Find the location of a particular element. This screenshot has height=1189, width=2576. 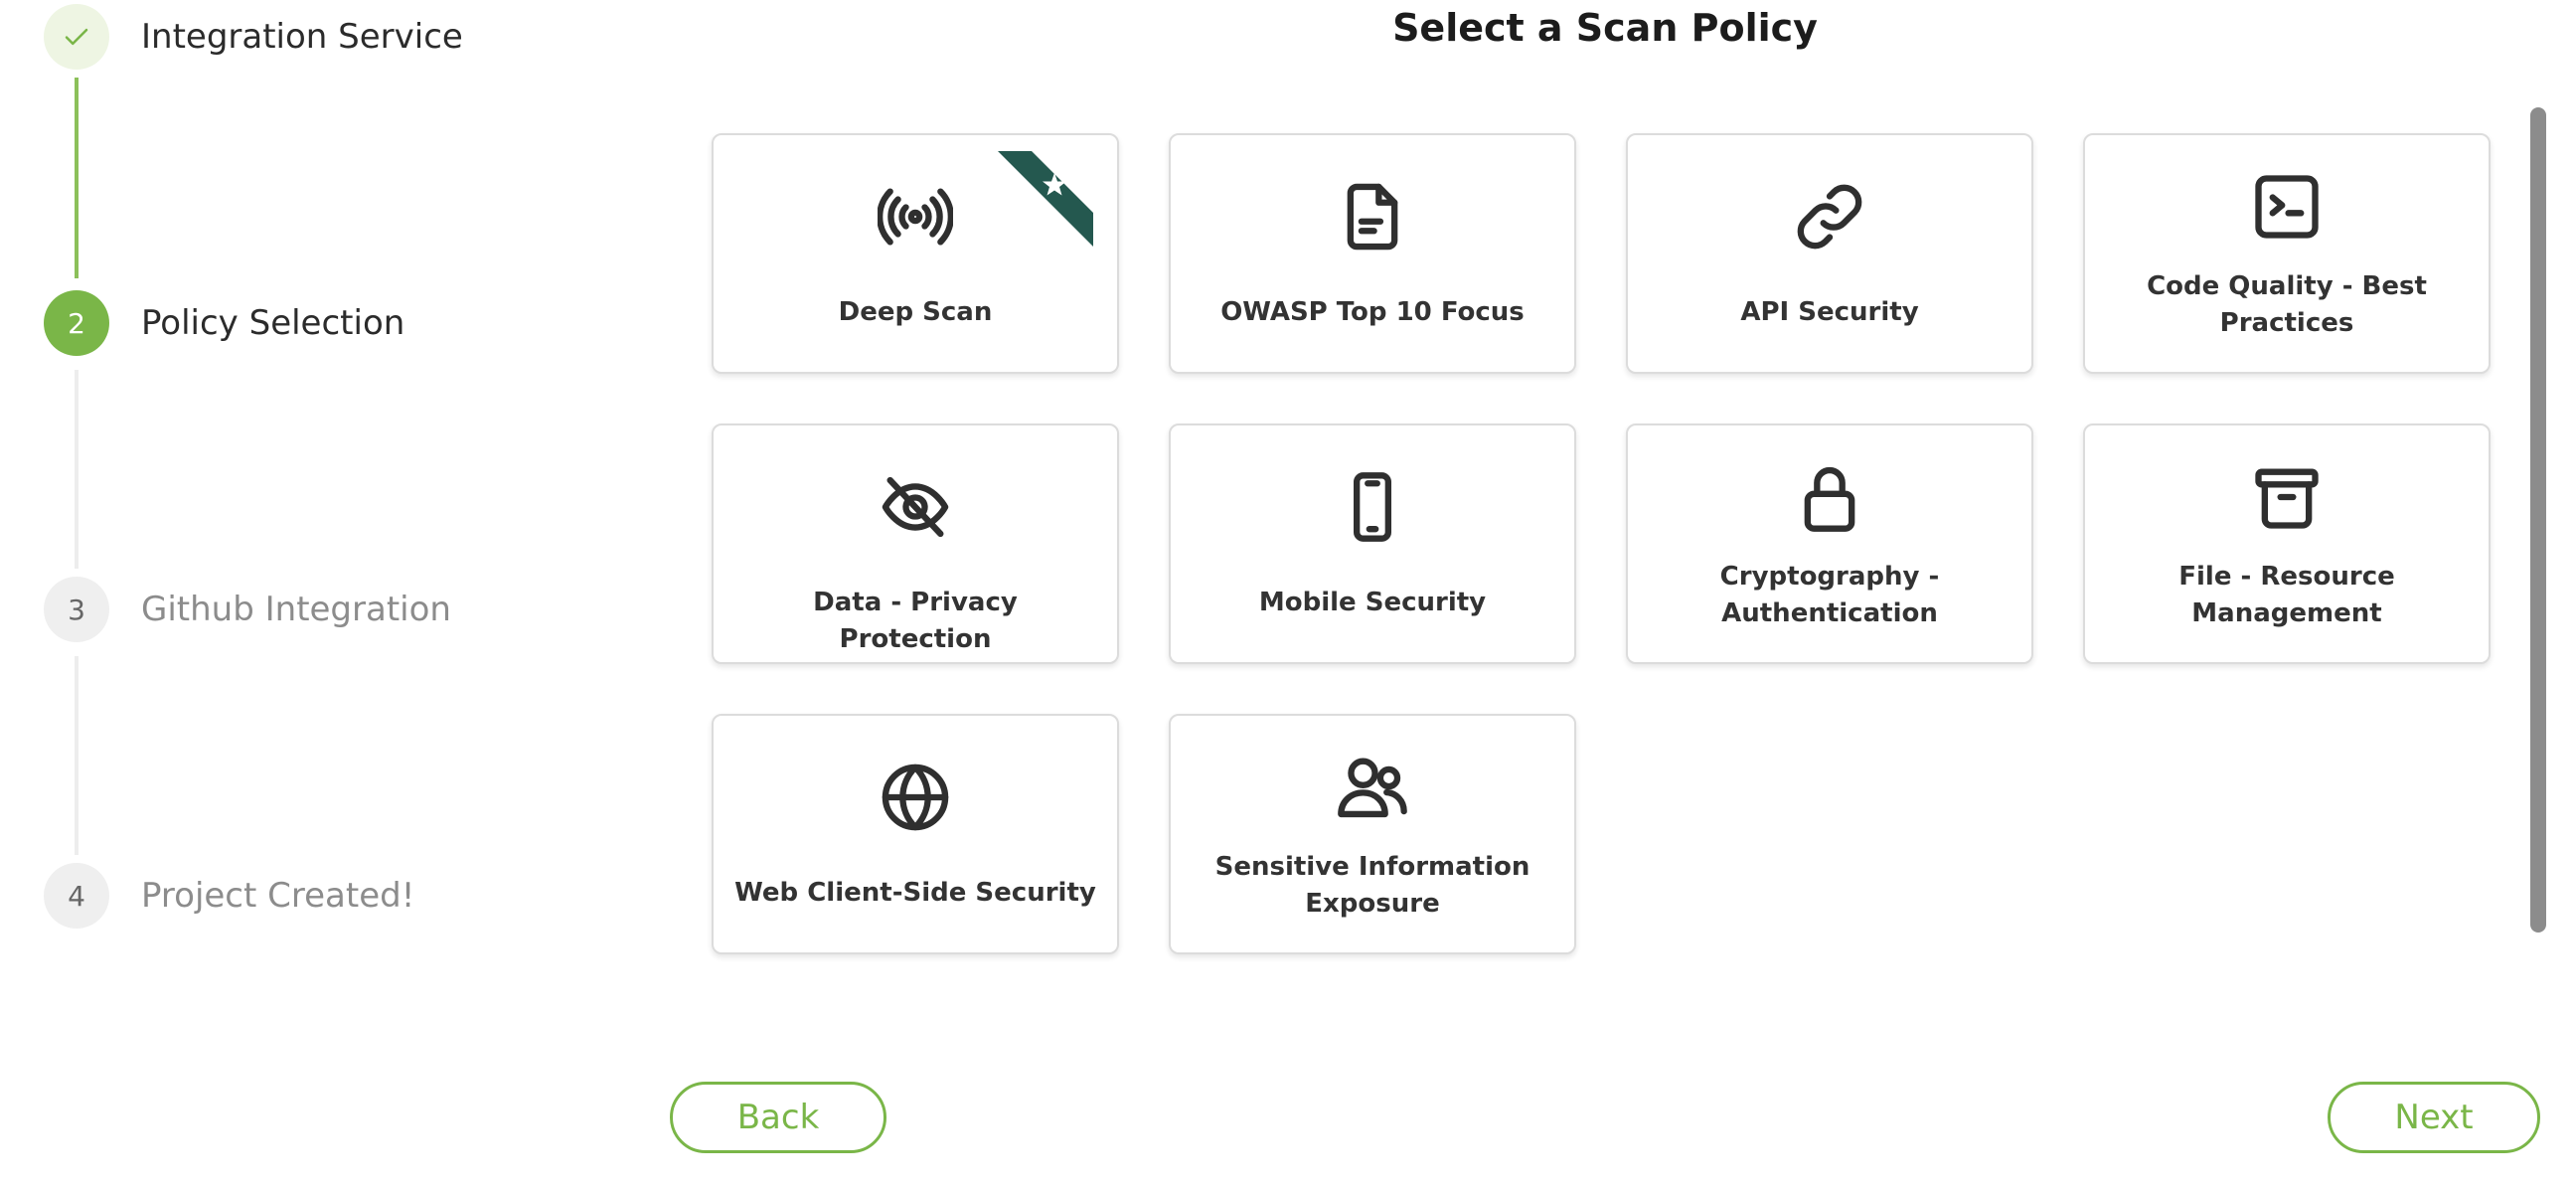

broadcast-icon is located at coordinates (915, 217).